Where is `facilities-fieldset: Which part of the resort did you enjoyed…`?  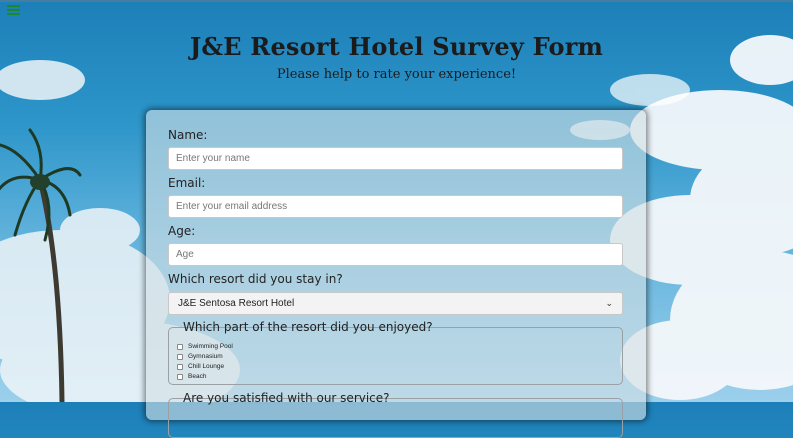
facilities-fieldset: Which part of the resort did you enjoyed… is located at coordinates (395, 352).